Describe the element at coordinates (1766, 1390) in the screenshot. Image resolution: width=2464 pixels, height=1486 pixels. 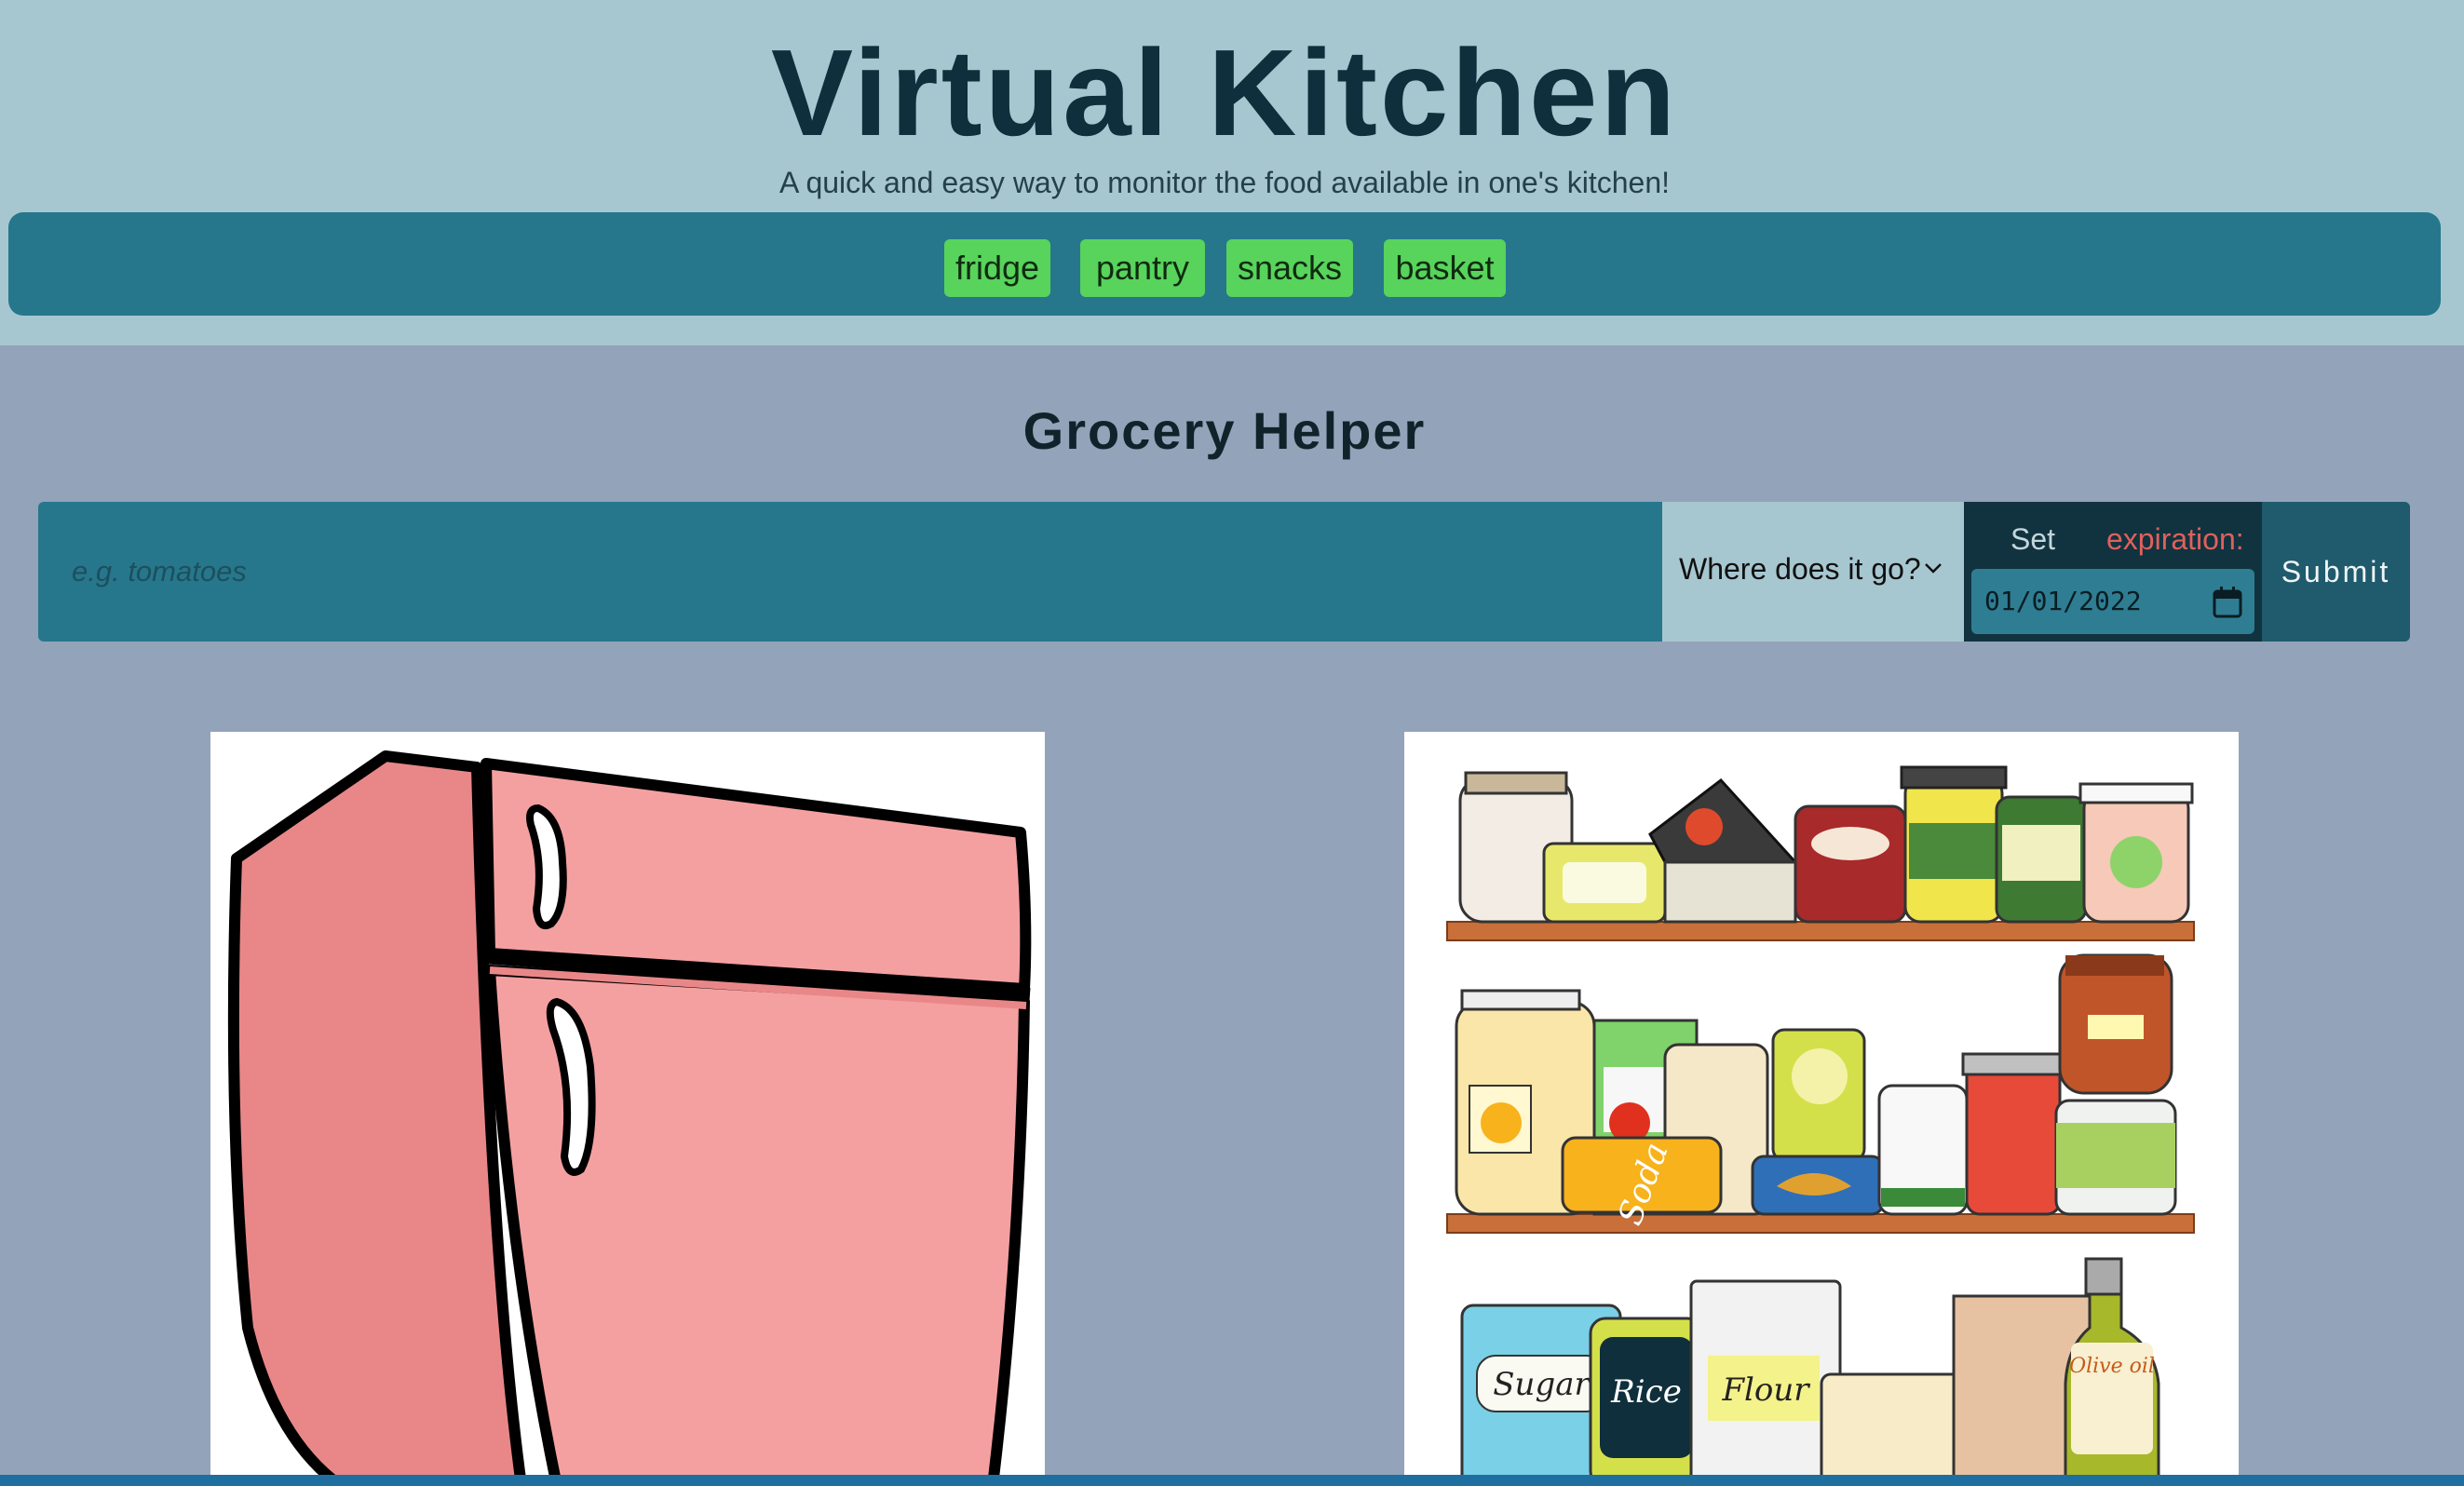
I see `flour-label: Flour` at that location.